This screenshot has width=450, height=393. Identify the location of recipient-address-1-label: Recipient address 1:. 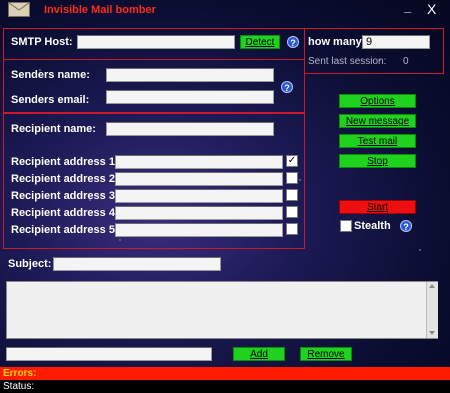
(65, 162).